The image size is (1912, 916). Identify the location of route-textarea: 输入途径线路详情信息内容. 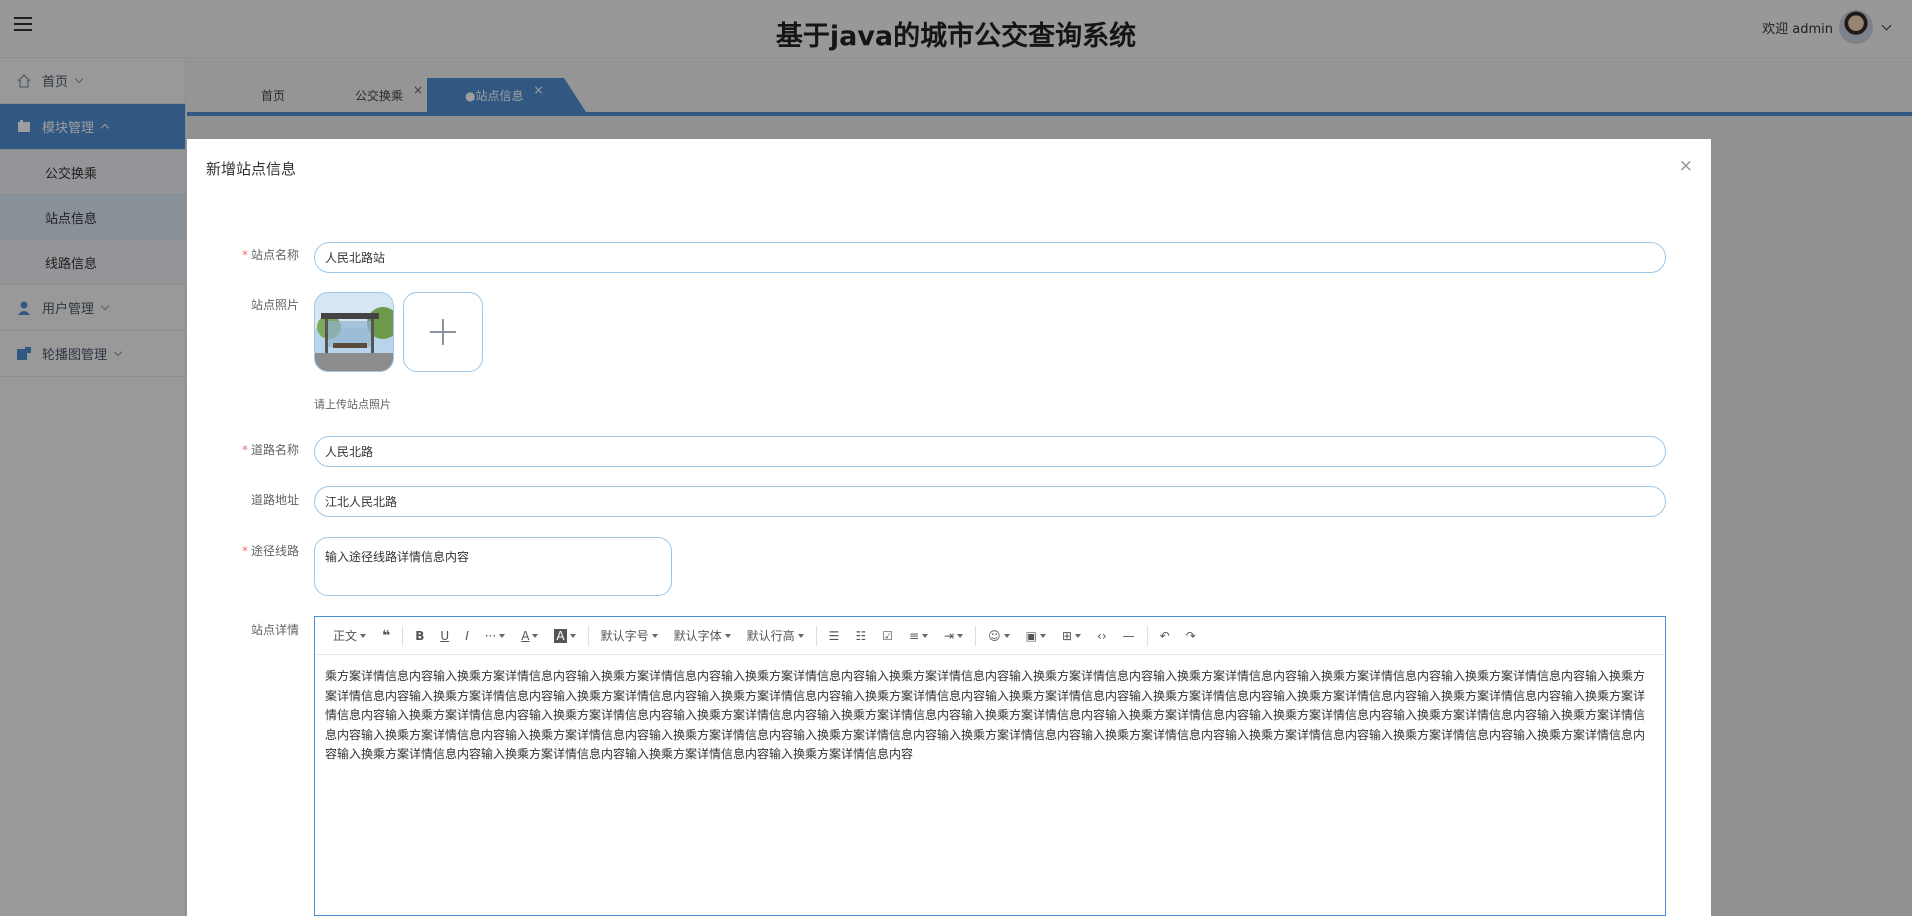
(493, 566).